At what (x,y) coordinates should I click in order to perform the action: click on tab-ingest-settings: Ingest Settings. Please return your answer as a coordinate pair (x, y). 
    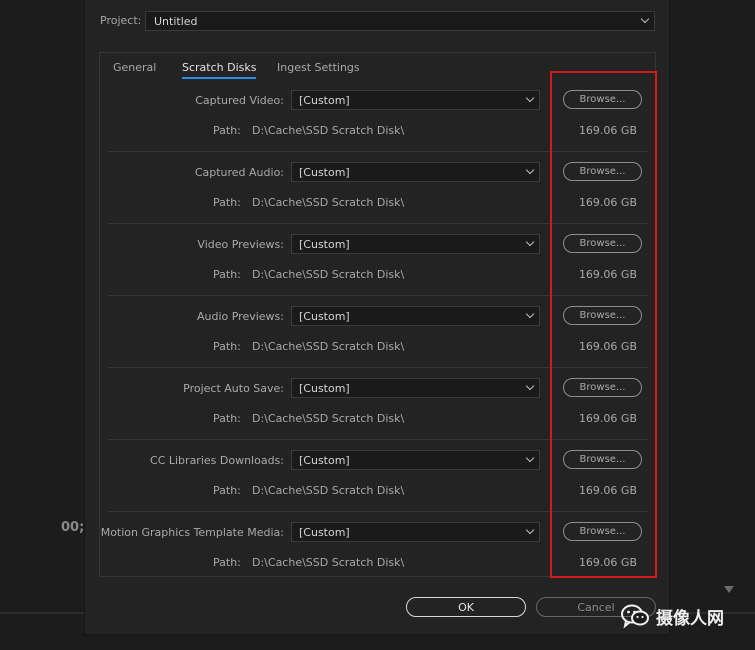
    Looking at the image, I should click on (318, 69).